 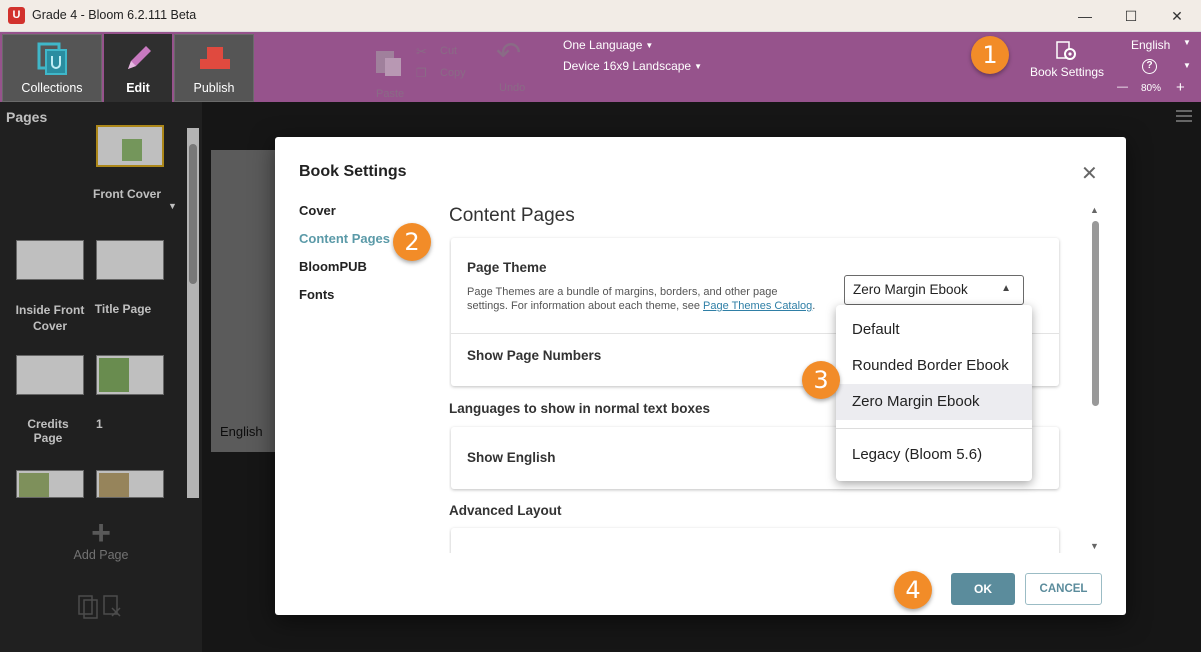 I want to click on copy-icon: ❐, so click(x=421, y=73).